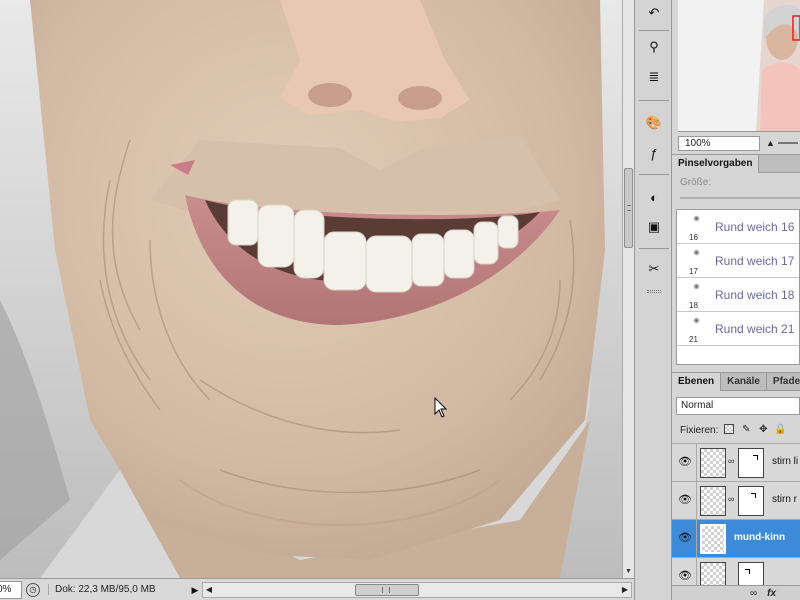 The image size is (800, 600). What do you see at coordinates (699, 430) in the screenshot?
I see `lock-label: Fixieren:` at bounding box center [699, 430].